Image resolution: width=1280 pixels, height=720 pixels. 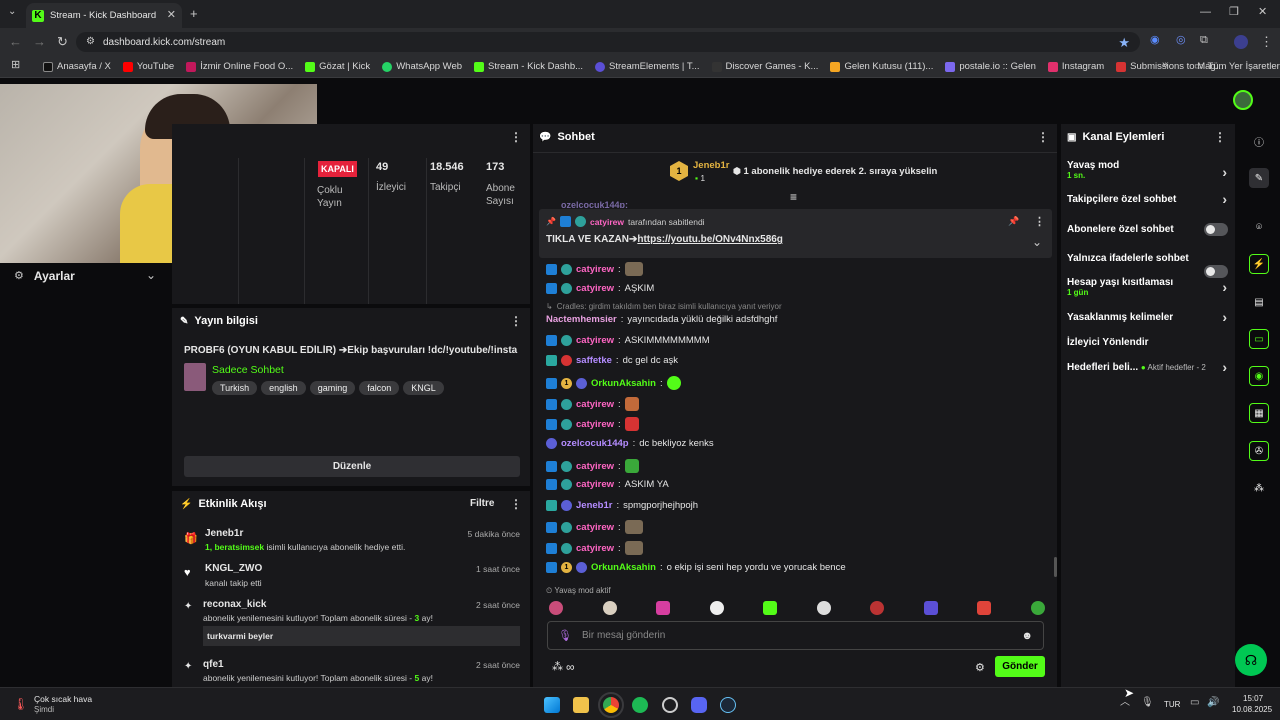 I want to click on profile-avatar, so click(x=1241, y=42).